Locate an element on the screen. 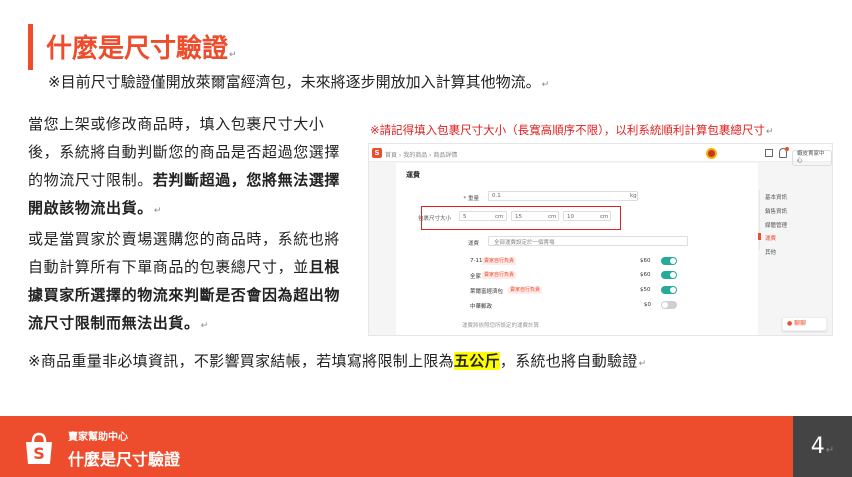  shipping-row-name: 中華郵政 is located at coordinates (481, 307).